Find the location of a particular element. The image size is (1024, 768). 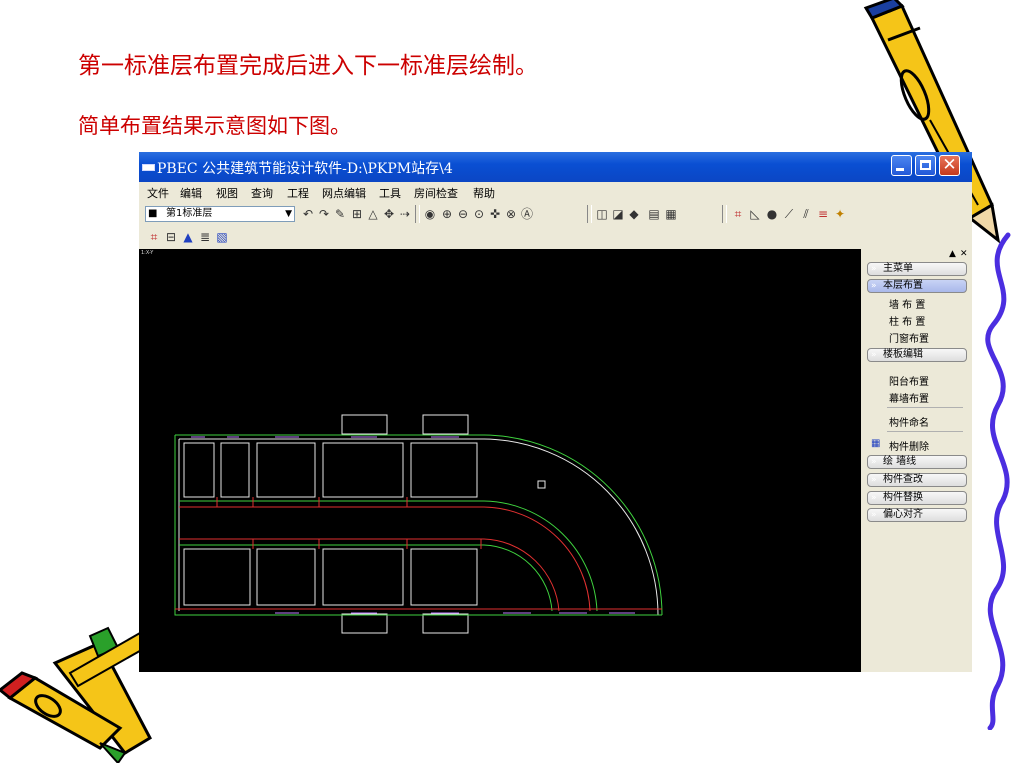

panel-main-menu: » 主菜单 is located at coordinates (917, 269).